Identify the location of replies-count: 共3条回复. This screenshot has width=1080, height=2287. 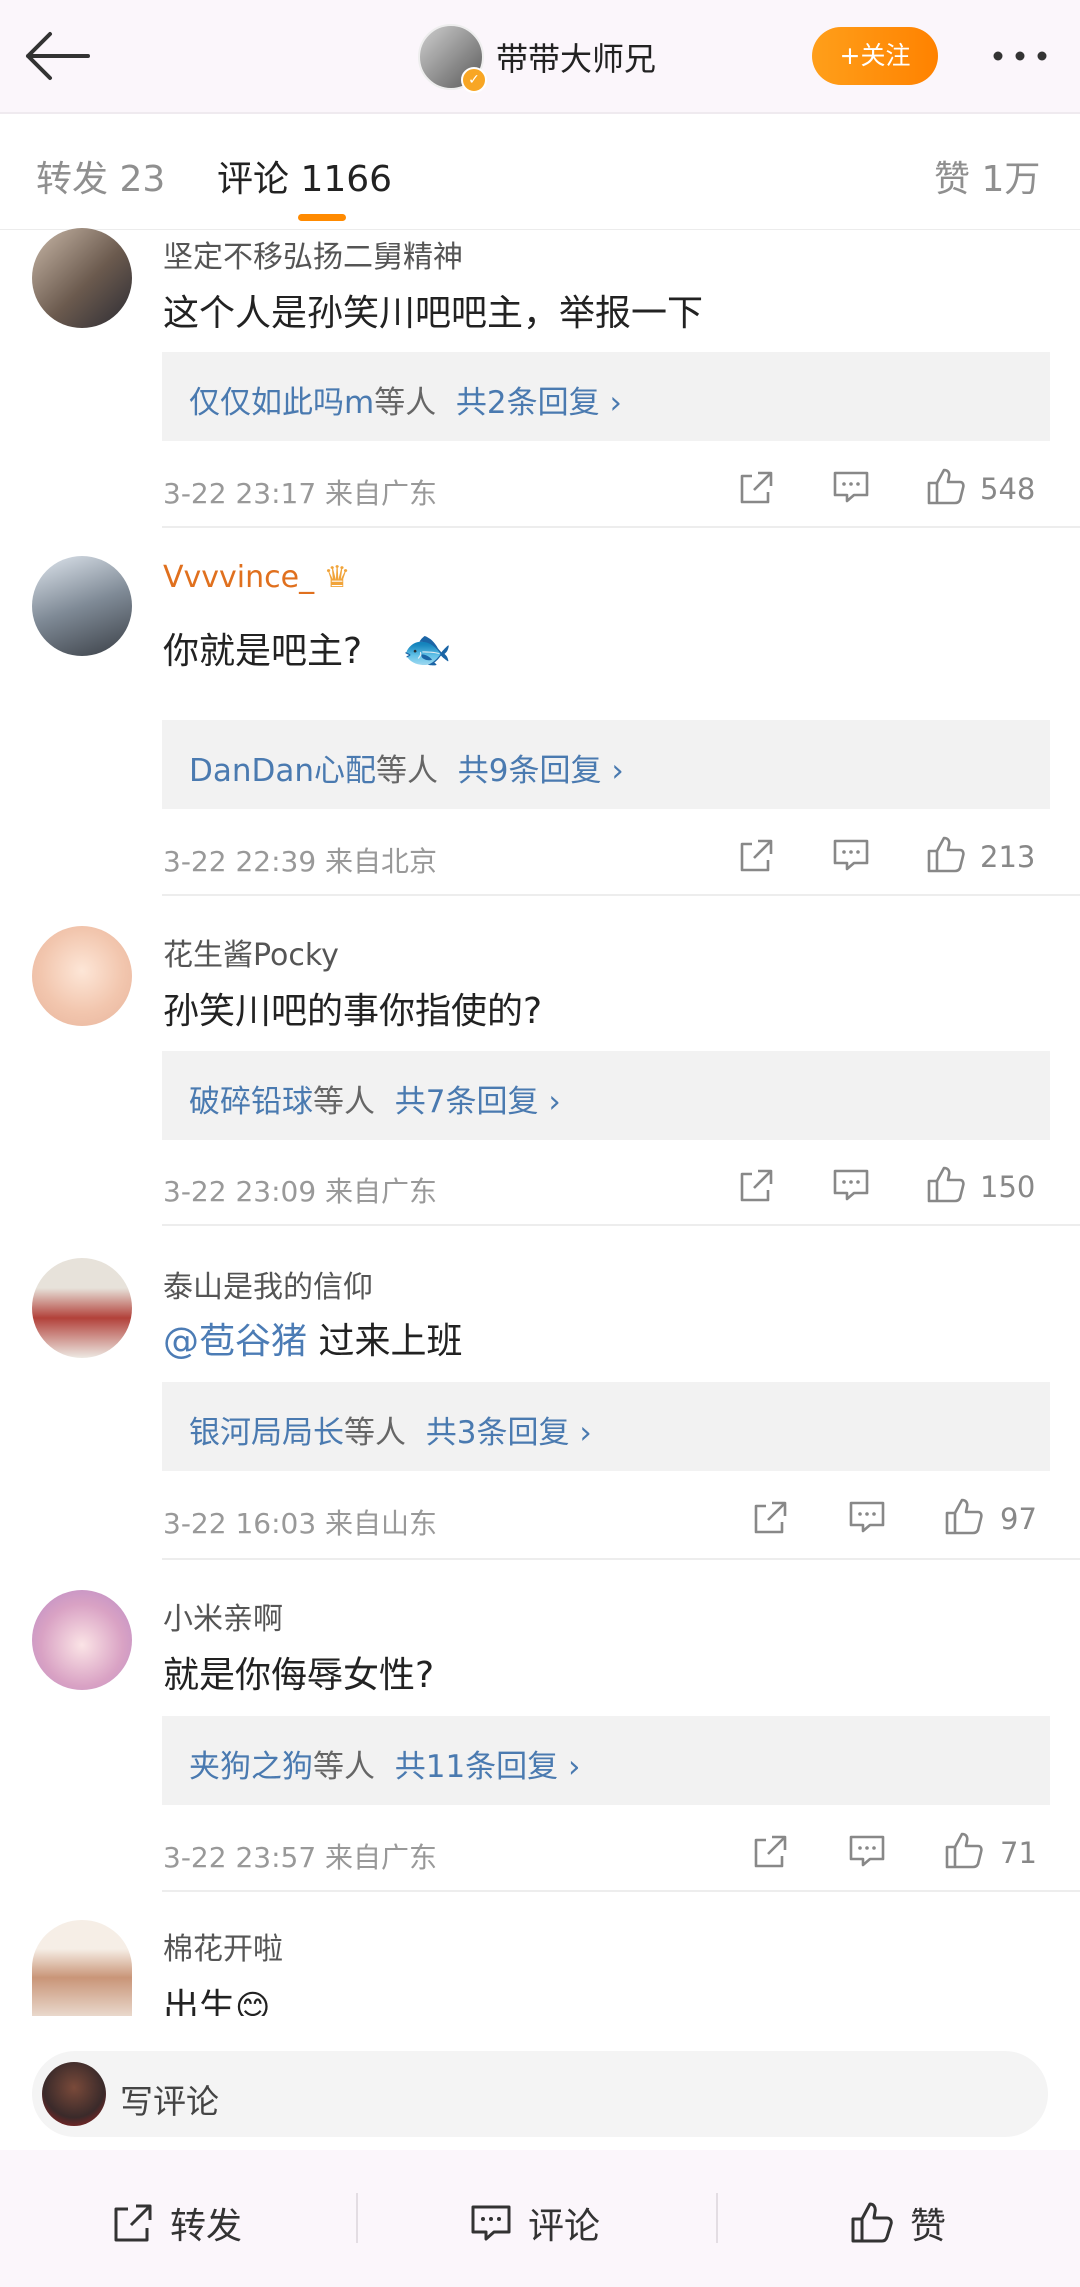
(498, 1433).